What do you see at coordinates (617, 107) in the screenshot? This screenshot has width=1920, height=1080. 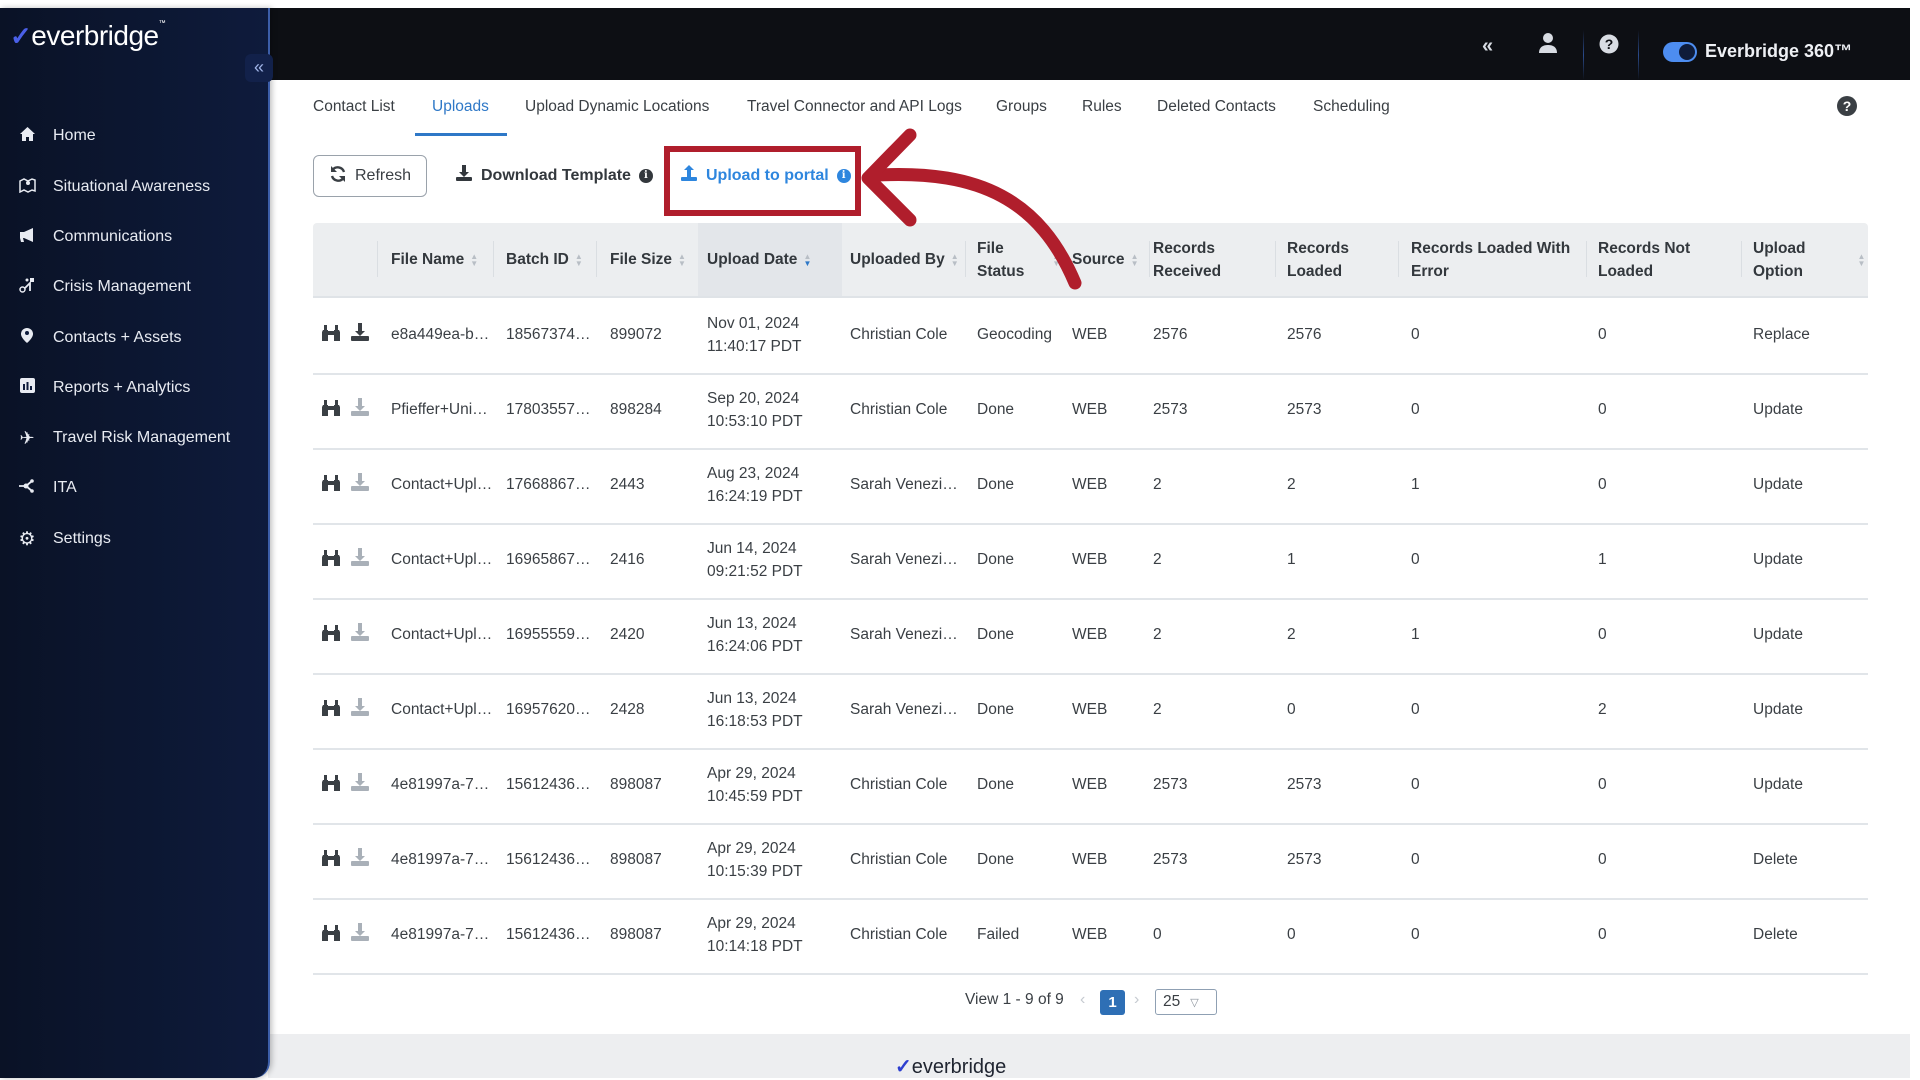 I see `tab-upload-dynamic-locations: Upload Dynamic Locations` at bounding box center [617, 107].